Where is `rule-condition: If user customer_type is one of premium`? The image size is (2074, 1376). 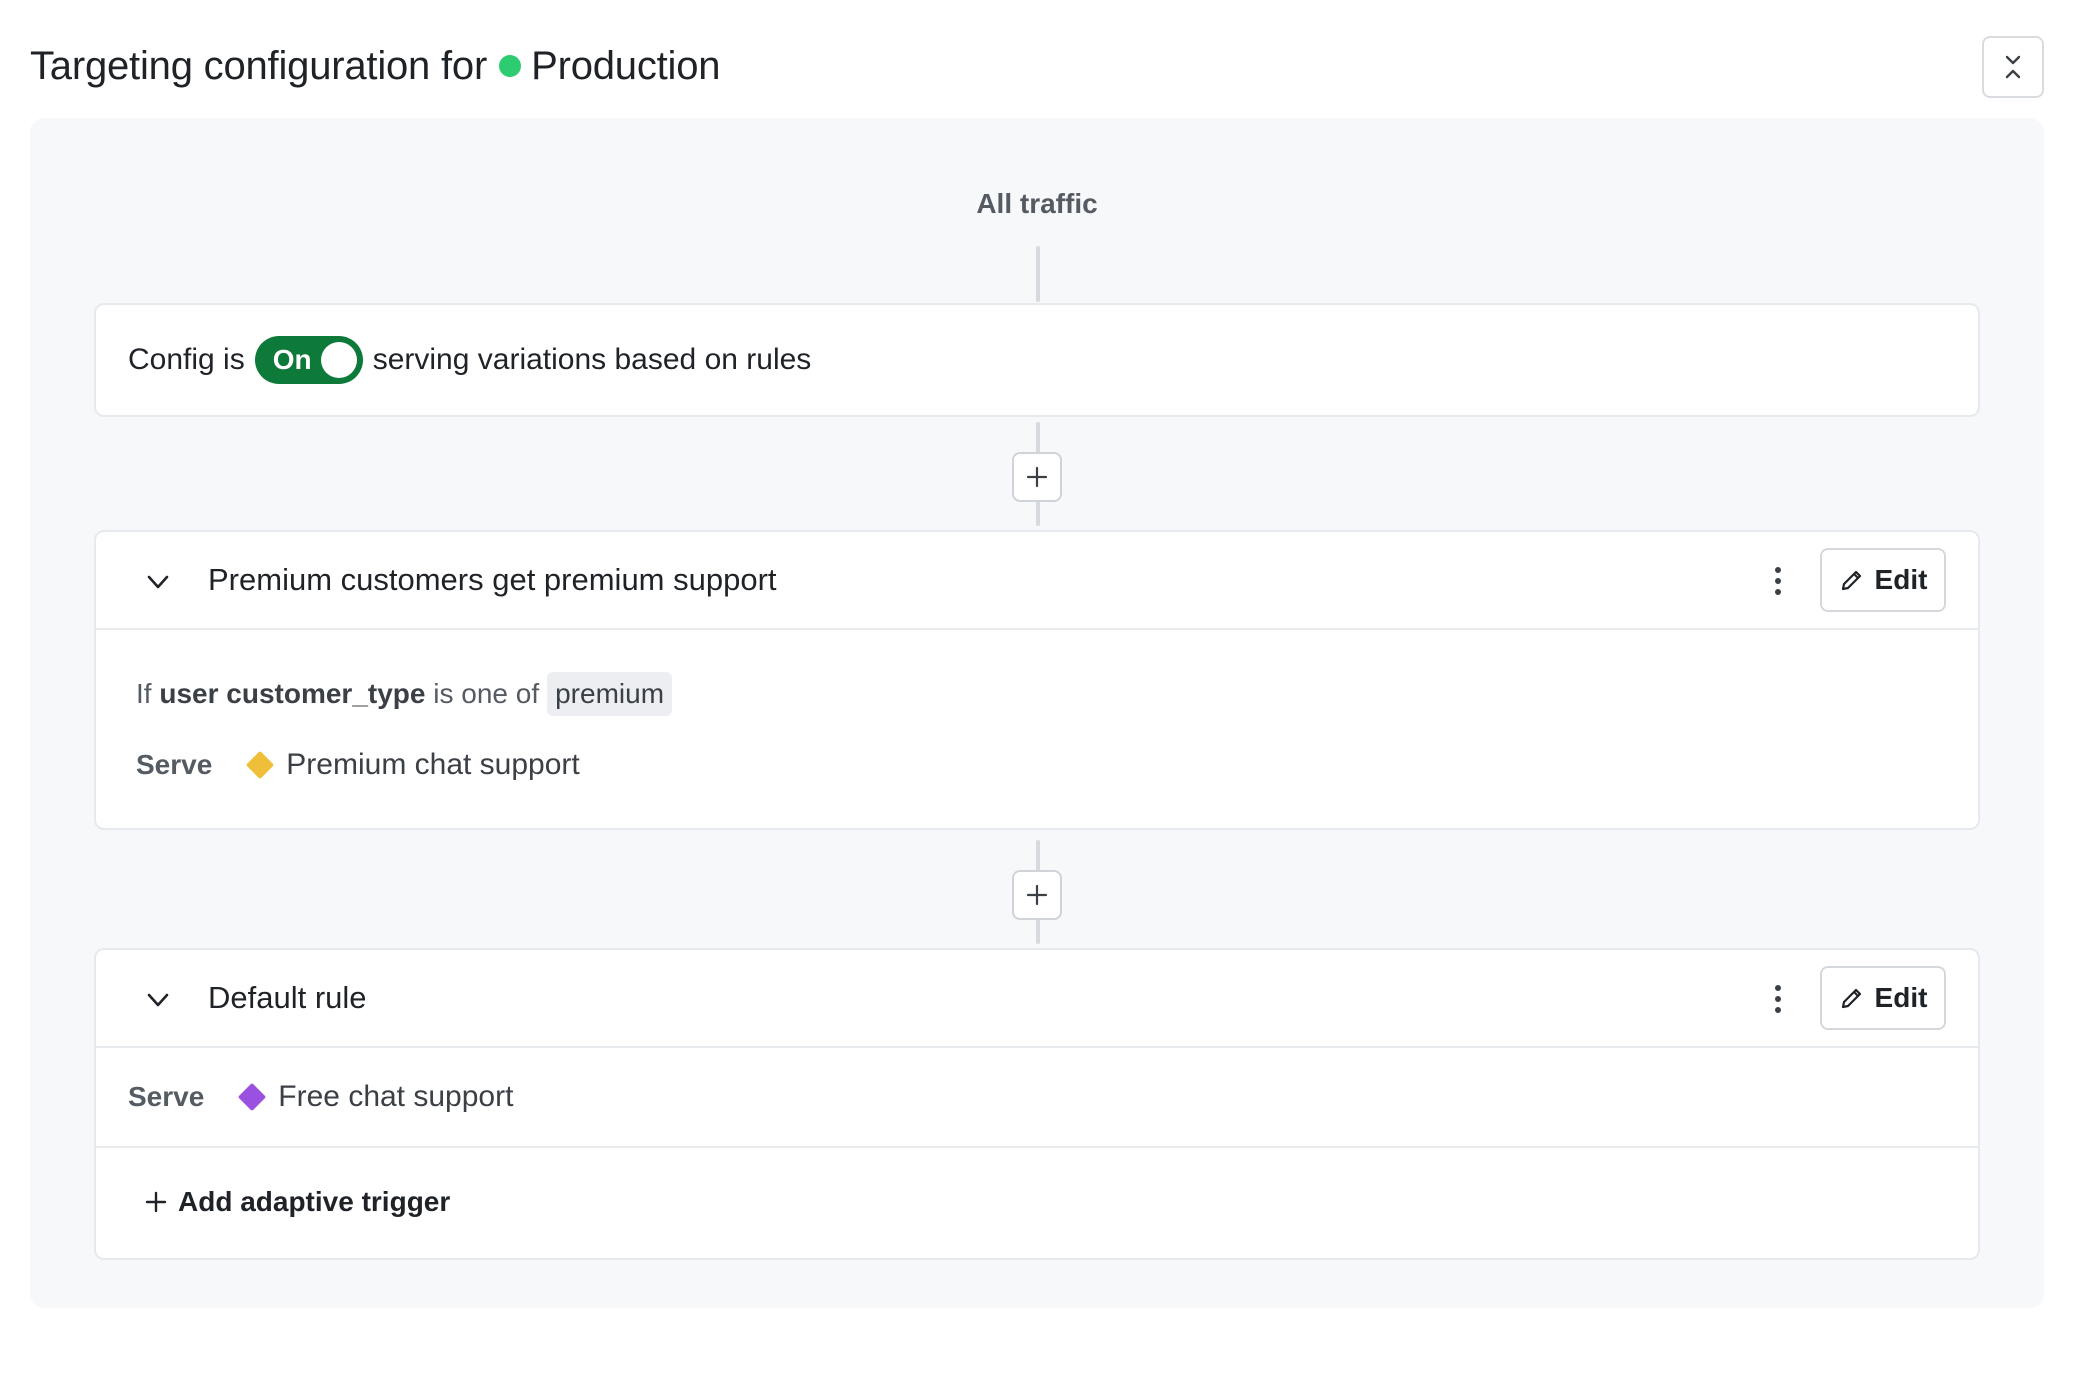
rule-condition: If user customer_type is one of premium is located at coordinates (404, 694).